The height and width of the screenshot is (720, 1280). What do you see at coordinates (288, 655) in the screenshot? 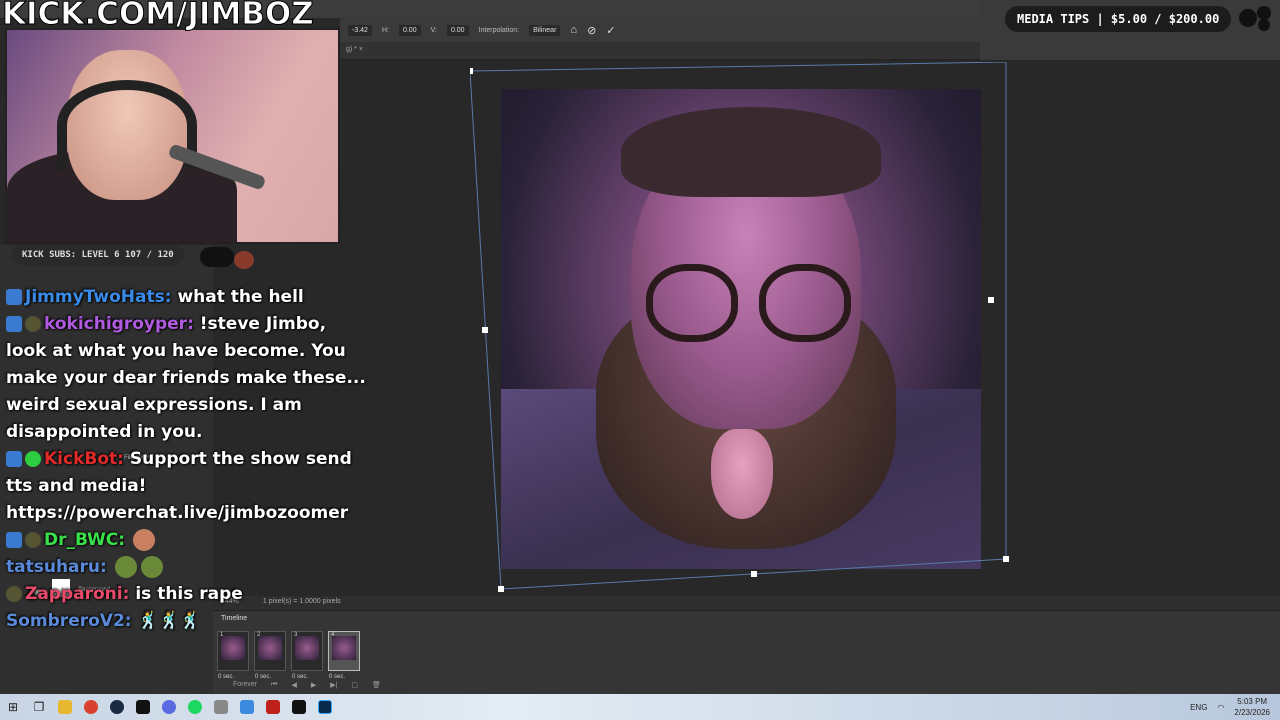
I see `timeline-frames: 10 sec. 2 0 sec. 3 0 sec. 4 0 sec.` at bounding box center [288, 655].